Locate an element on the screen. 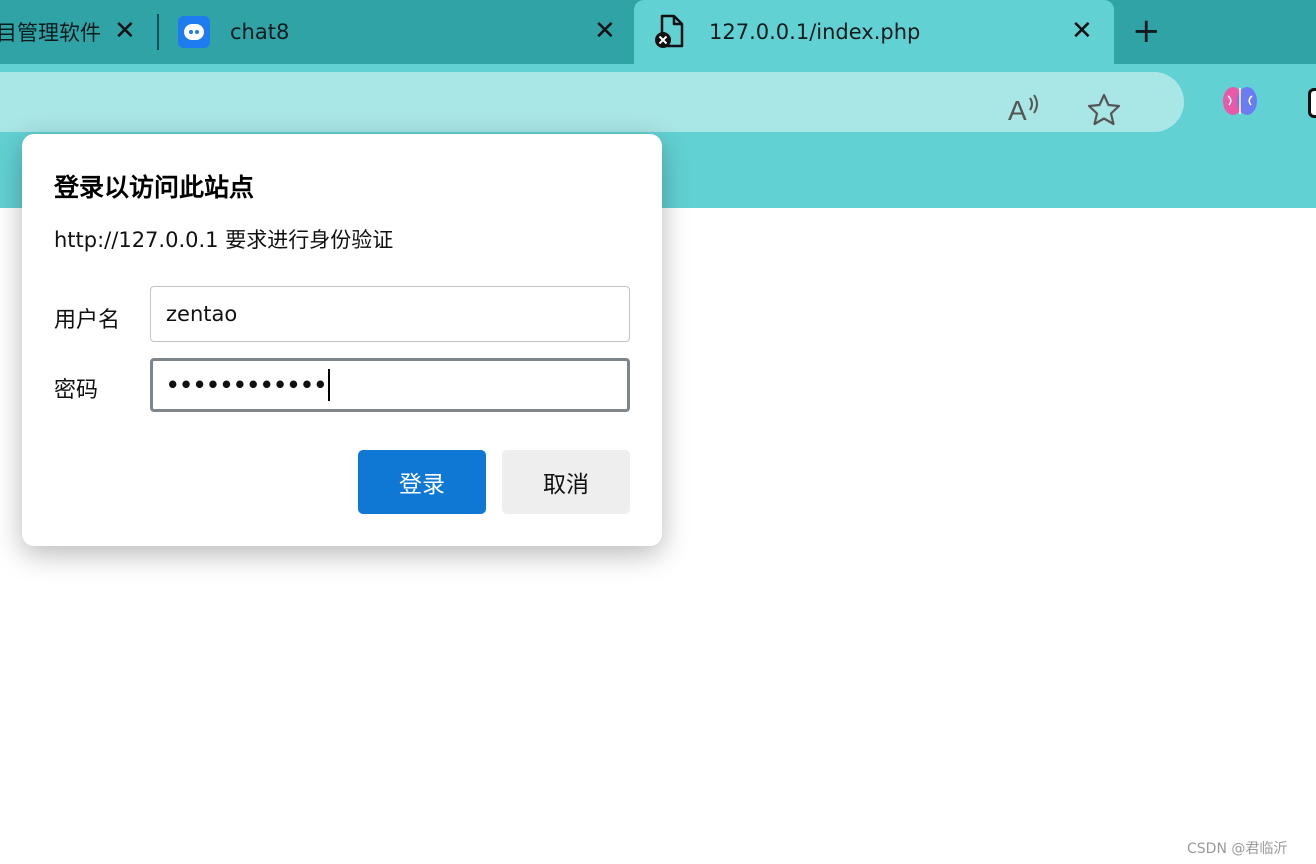  tab-label: 目管理软件 is located at coordinates (50, 33).